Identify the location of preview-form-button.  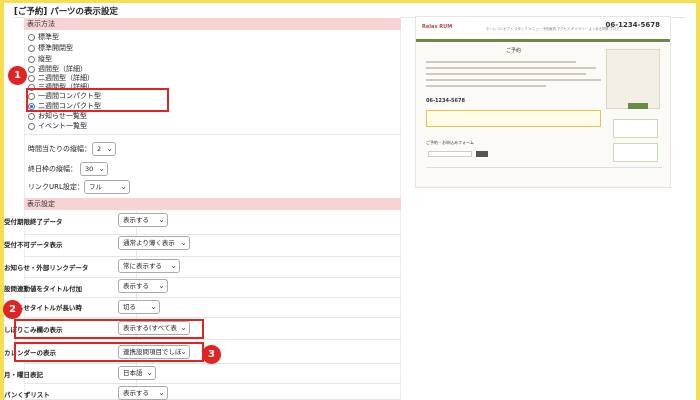
(482, 154).